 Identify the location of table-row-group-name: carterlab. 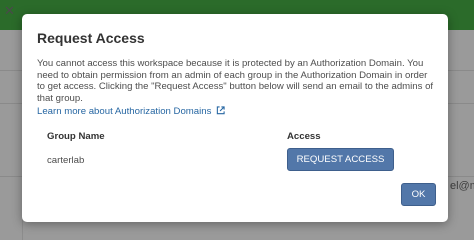
(66, 160).